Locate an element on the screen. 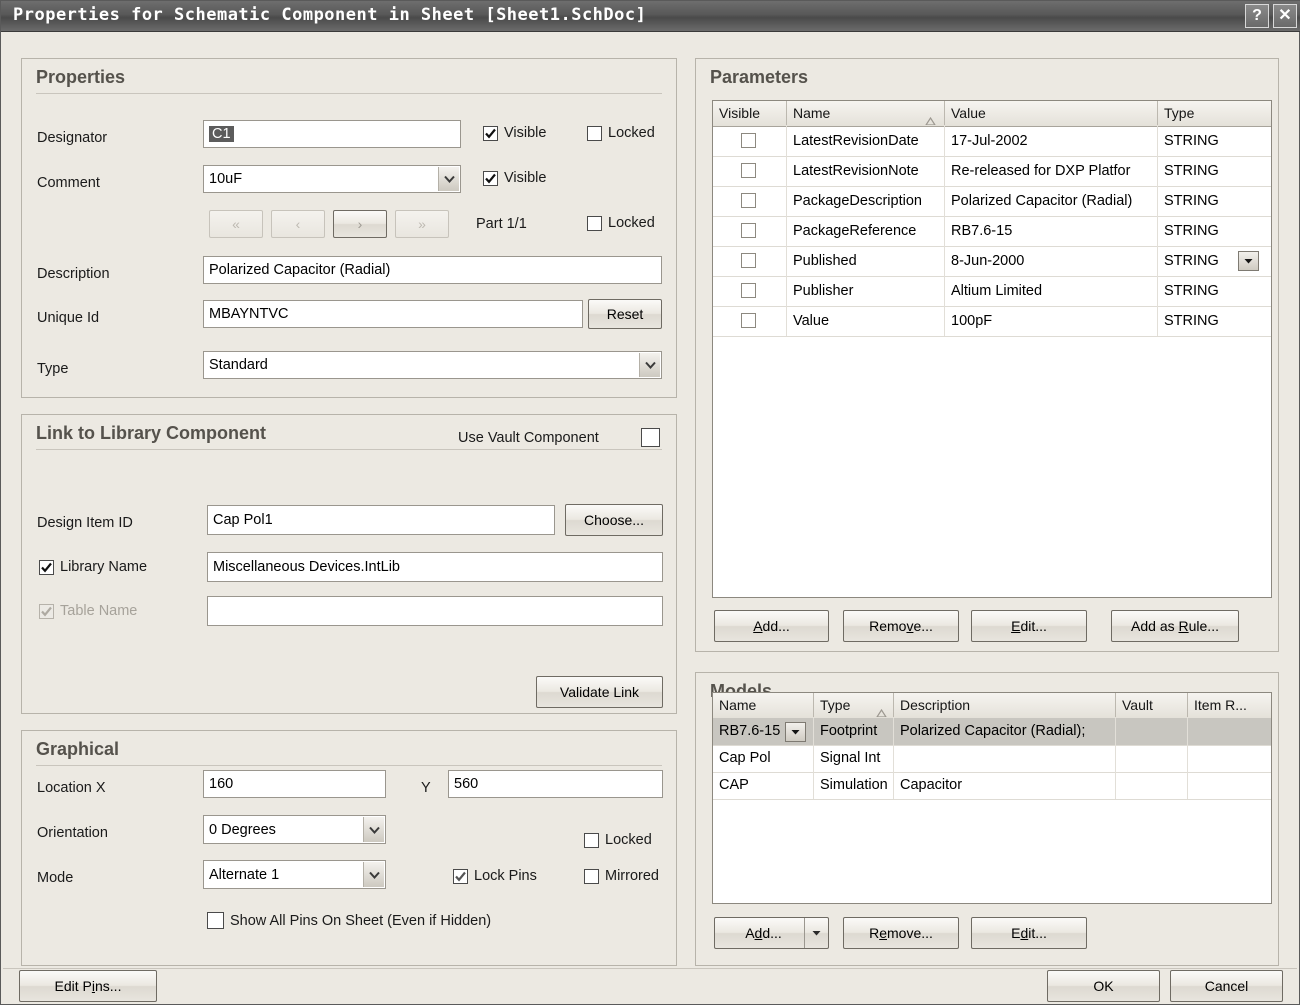 This screenshot has width=1300, height=1005. parameter-name-cell: LatestRevisionDate is located at coordinates (866, 141).